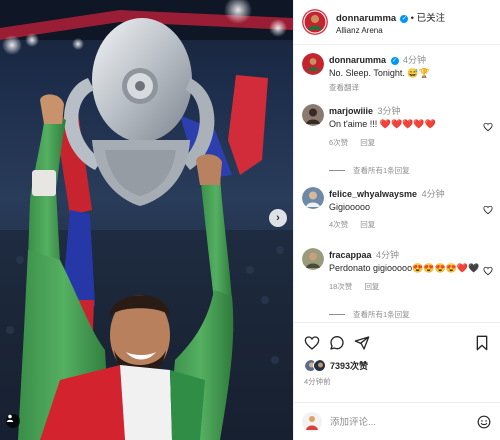  I want to click on chevron-right-icon: ›, so click(278, 218).